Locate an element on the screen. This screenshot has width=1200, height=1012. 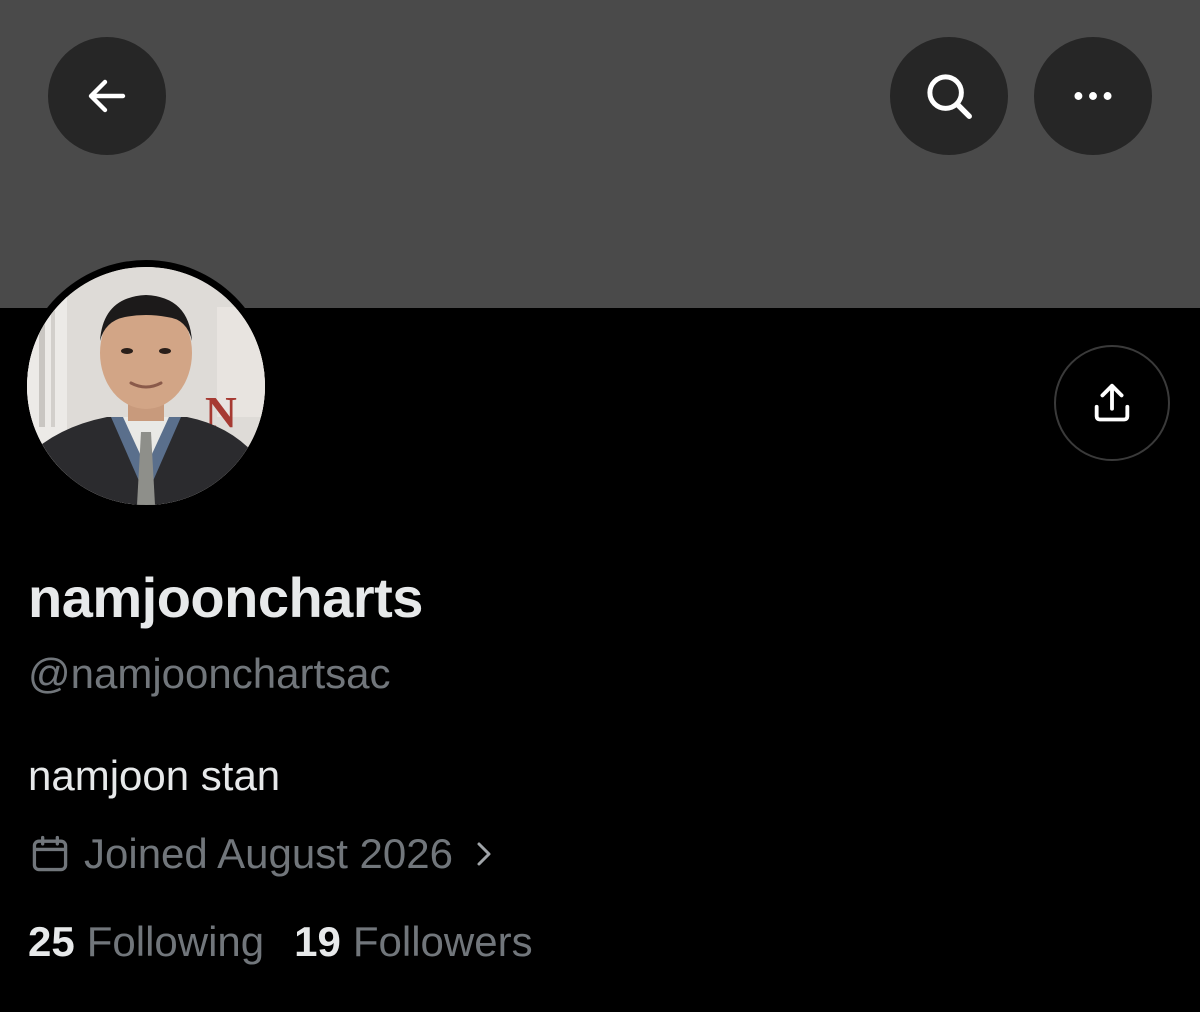
followers-link: 19 Followers is located at coordinates (413, 942).